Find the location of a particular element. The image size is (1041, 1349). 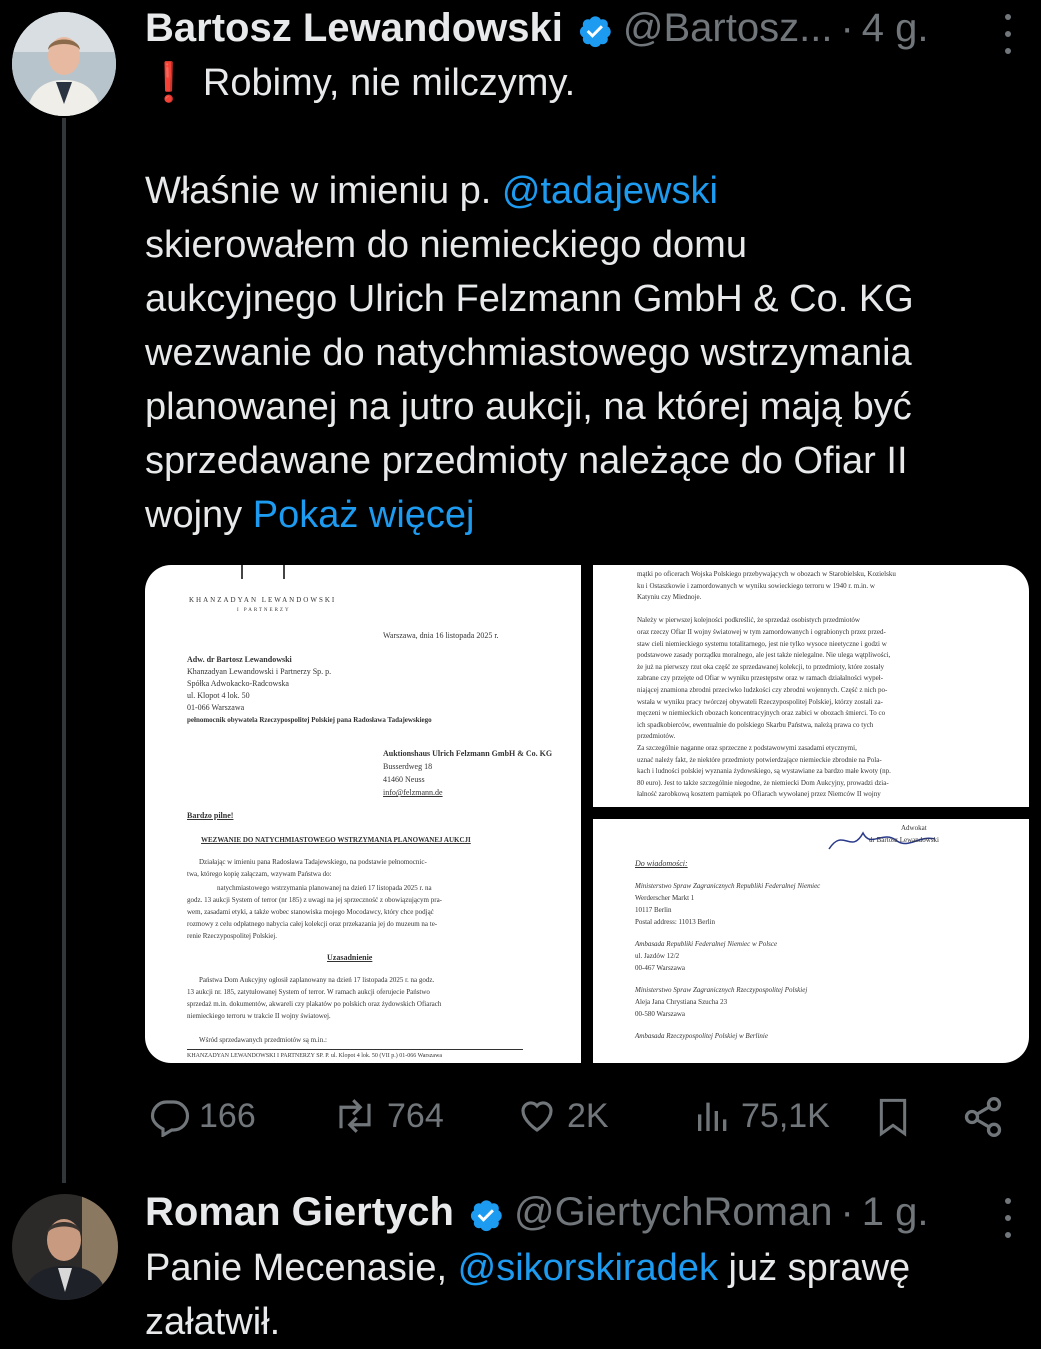

tweet-text-line: Właśnie w imieniu p. @tadajewski is located at coordinates (529, 191).